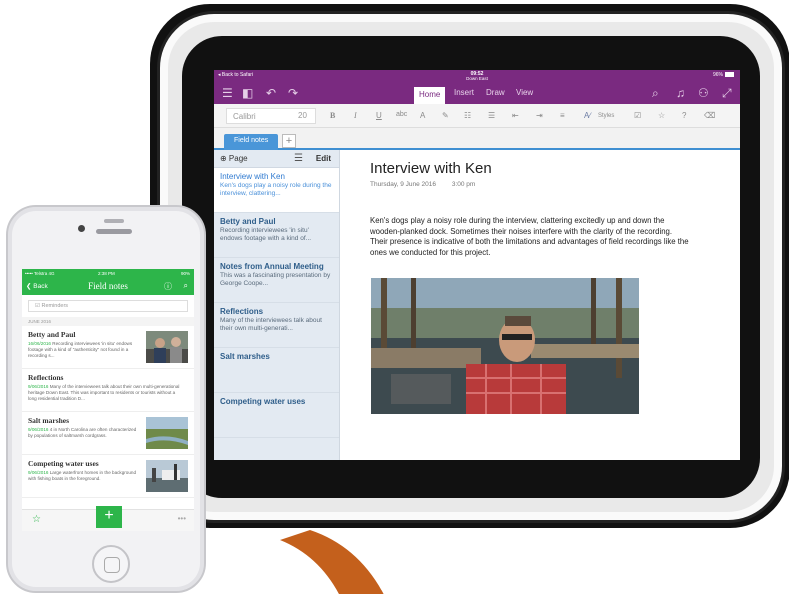 This screenshot has height=594, width=789. I want to click on month-section-header: JUNE 2016, so click(108, 321).